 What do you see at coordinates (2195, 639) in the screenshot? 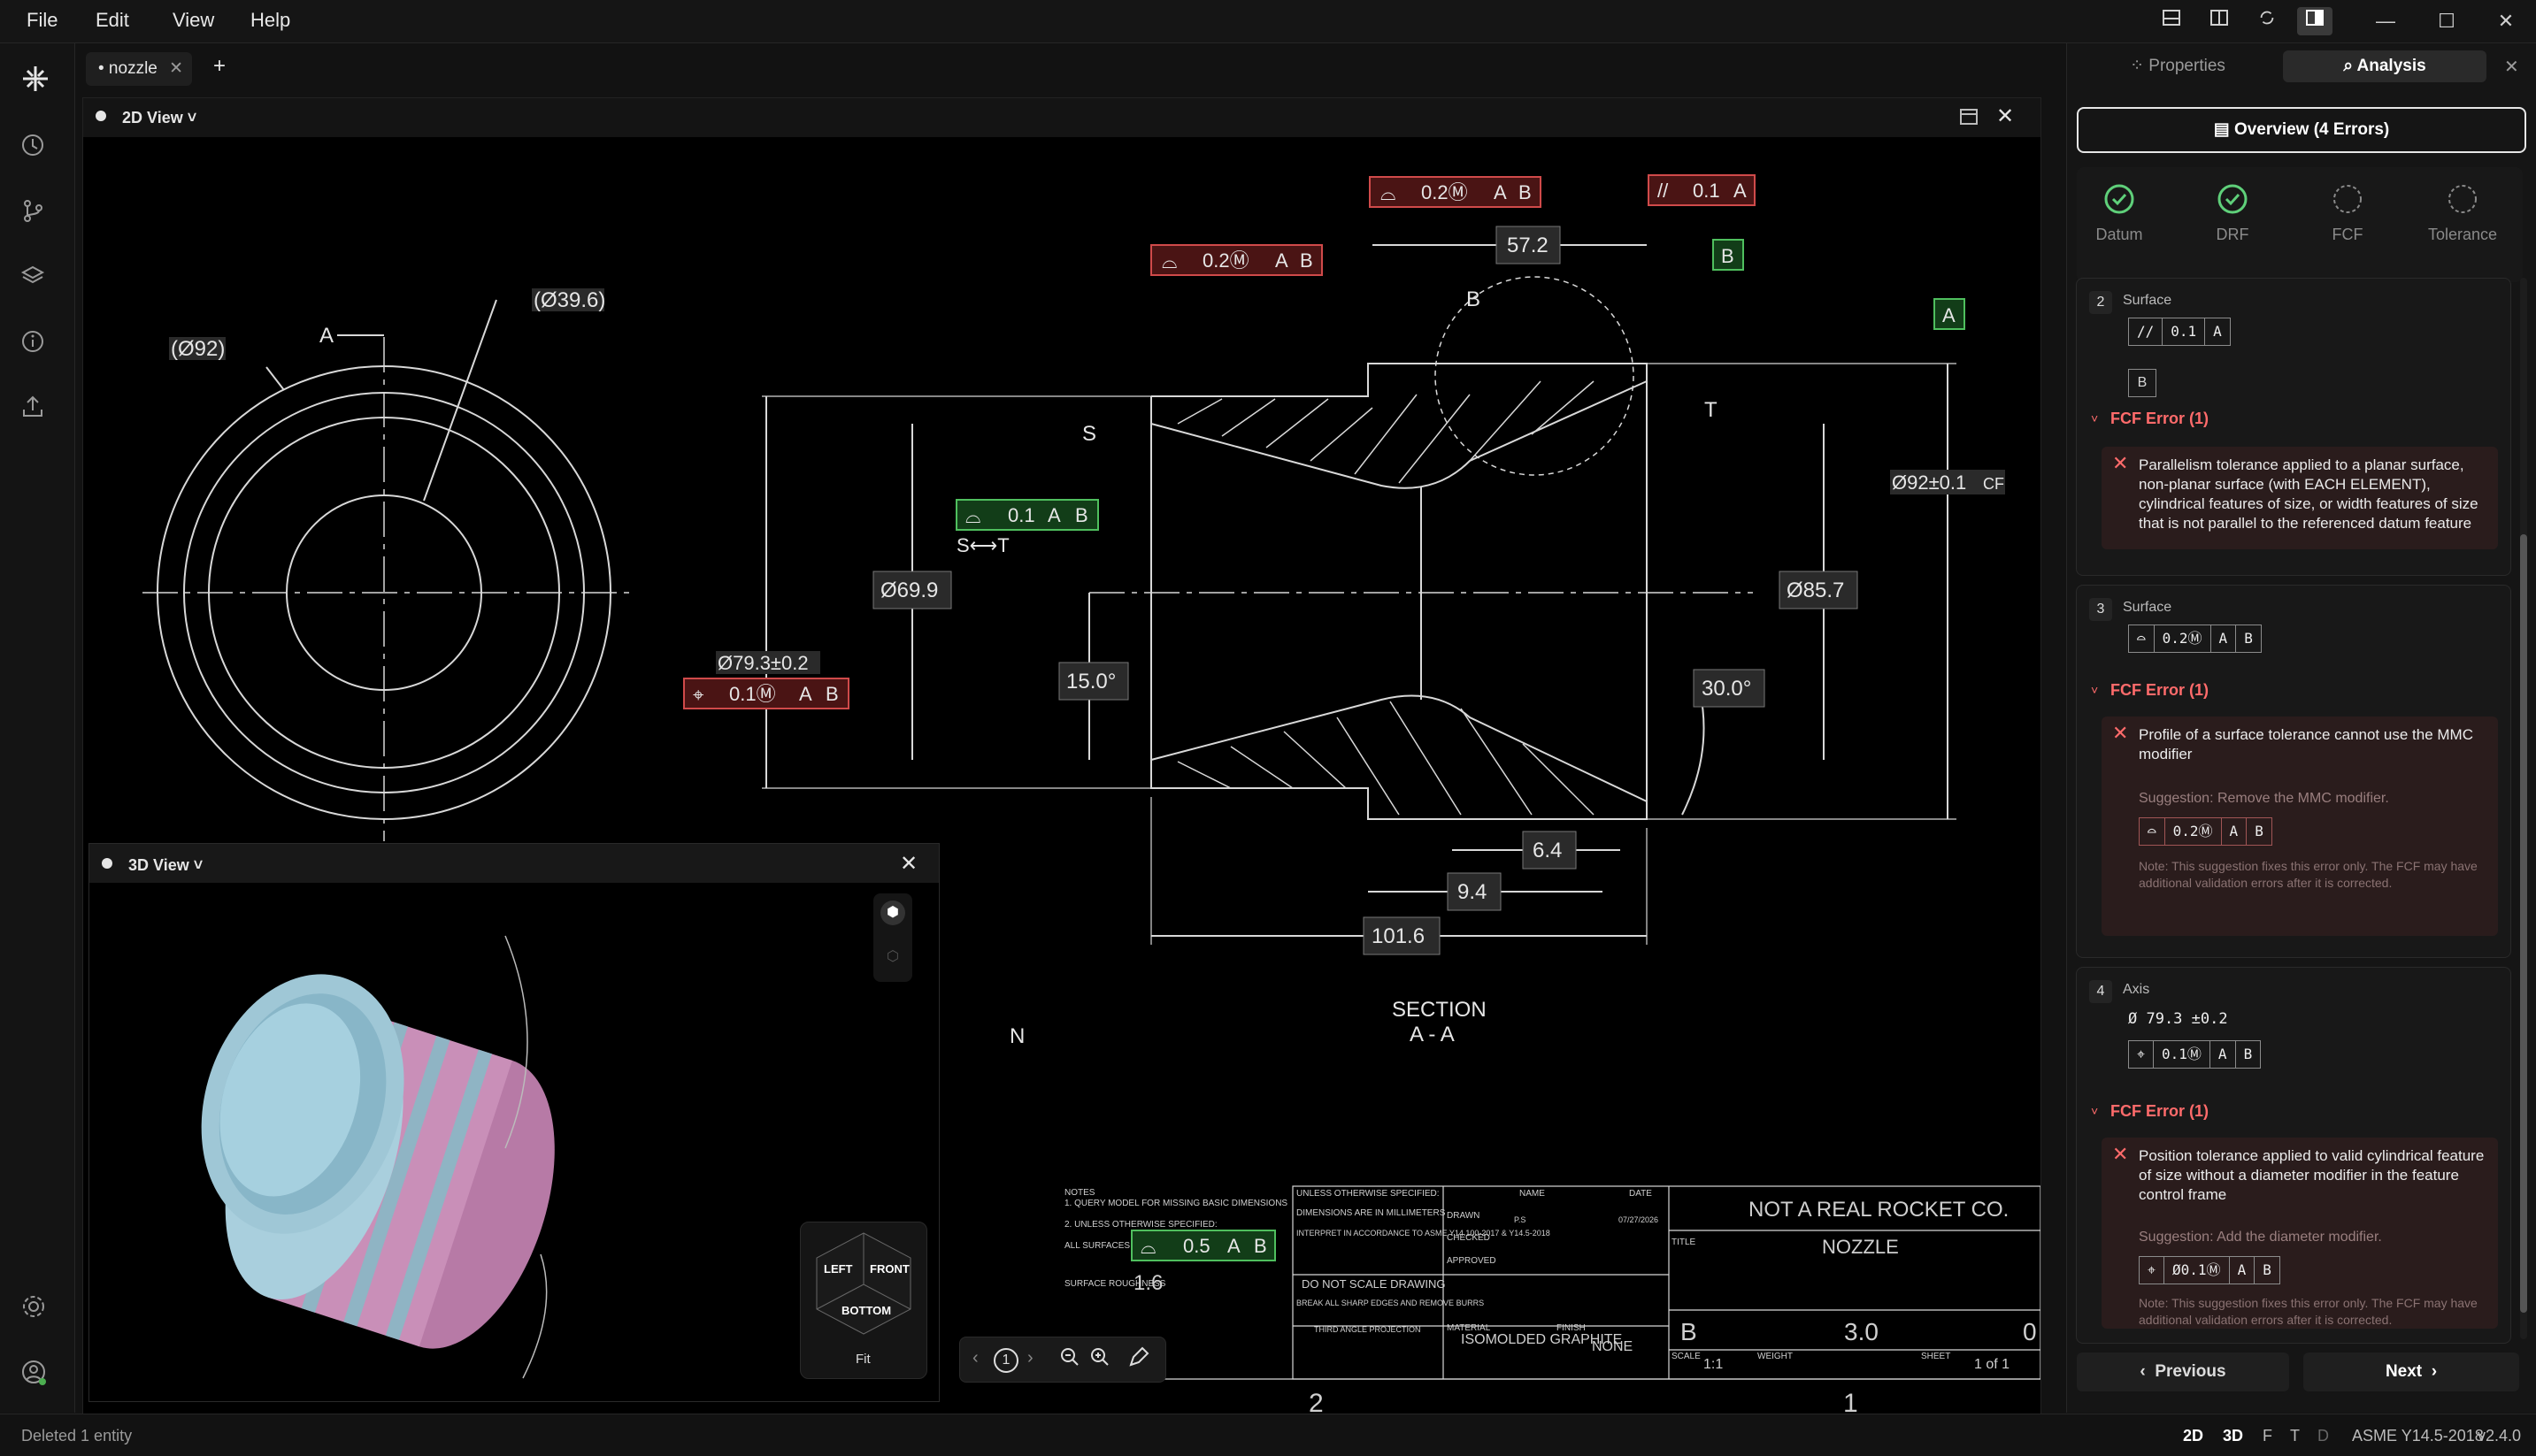
I see `card-fcf: ⌓ 0.2Ⓜ A B` at bounding box center [2195, 639].